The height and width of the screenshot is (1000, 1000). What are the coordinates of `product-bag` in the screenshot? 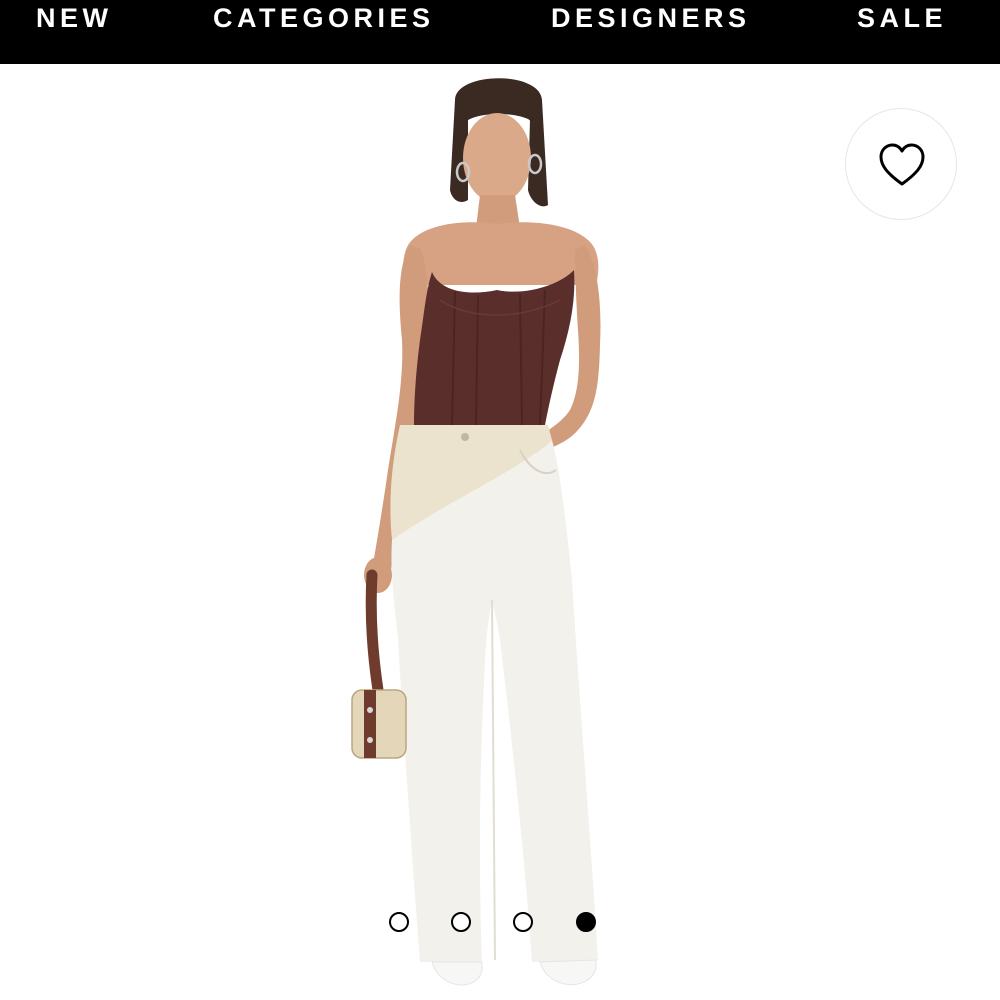 It's located at (379, 724).